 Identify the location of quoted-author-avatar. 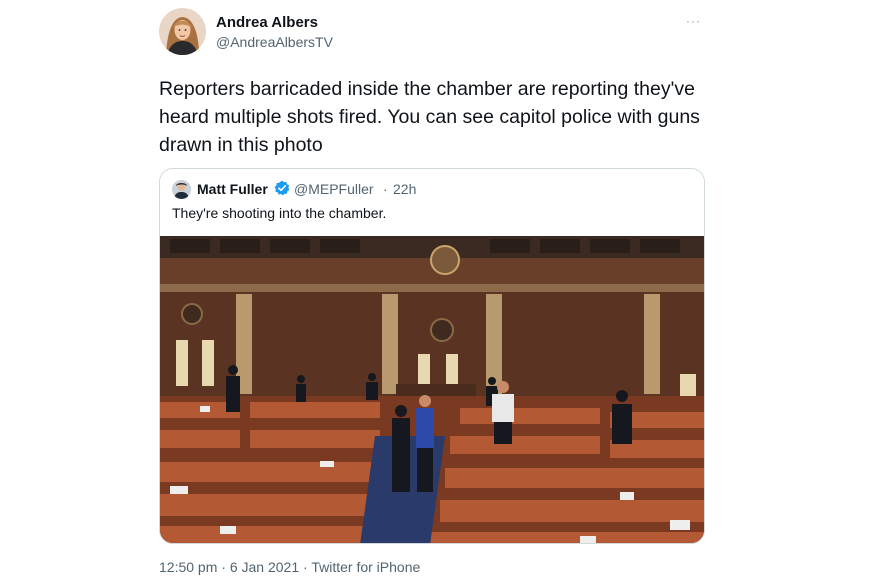
(181, 189).